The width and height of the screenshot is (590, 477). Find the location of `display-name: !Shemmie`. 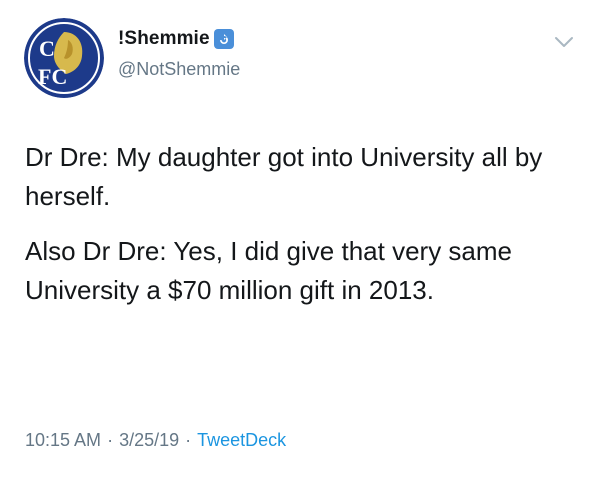

display-name: !Shemmie is located at coordinates (164, 39).